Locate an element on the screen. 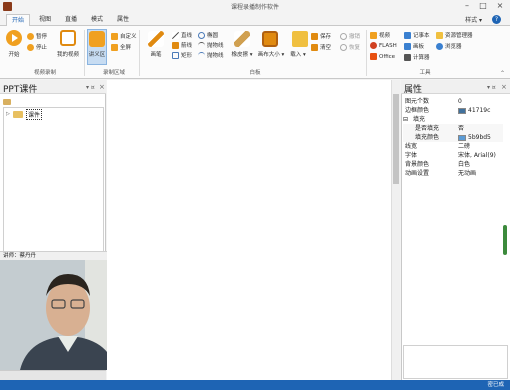  group-collapse-icon: ⊟ is located at coordinates (405, 119).